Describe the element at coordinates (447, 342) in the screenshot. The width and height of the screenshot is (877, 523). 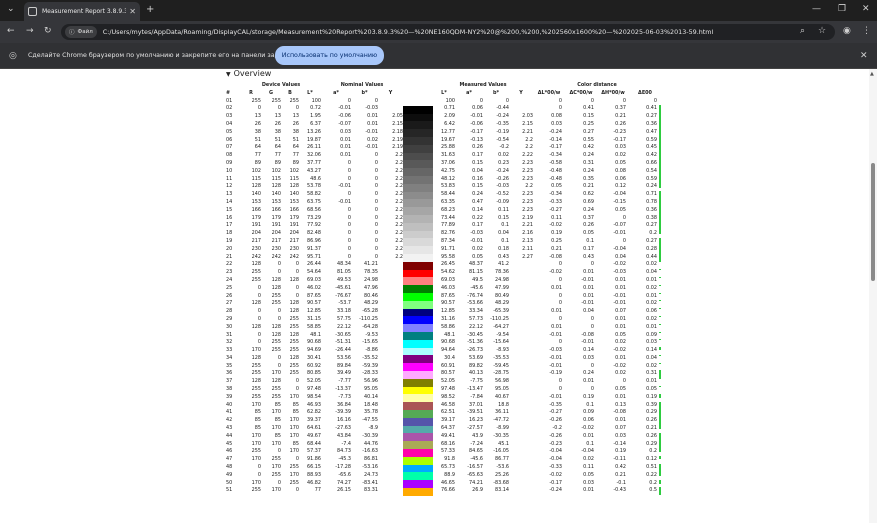
I see `cell-measured-l: 90.68` at that location.